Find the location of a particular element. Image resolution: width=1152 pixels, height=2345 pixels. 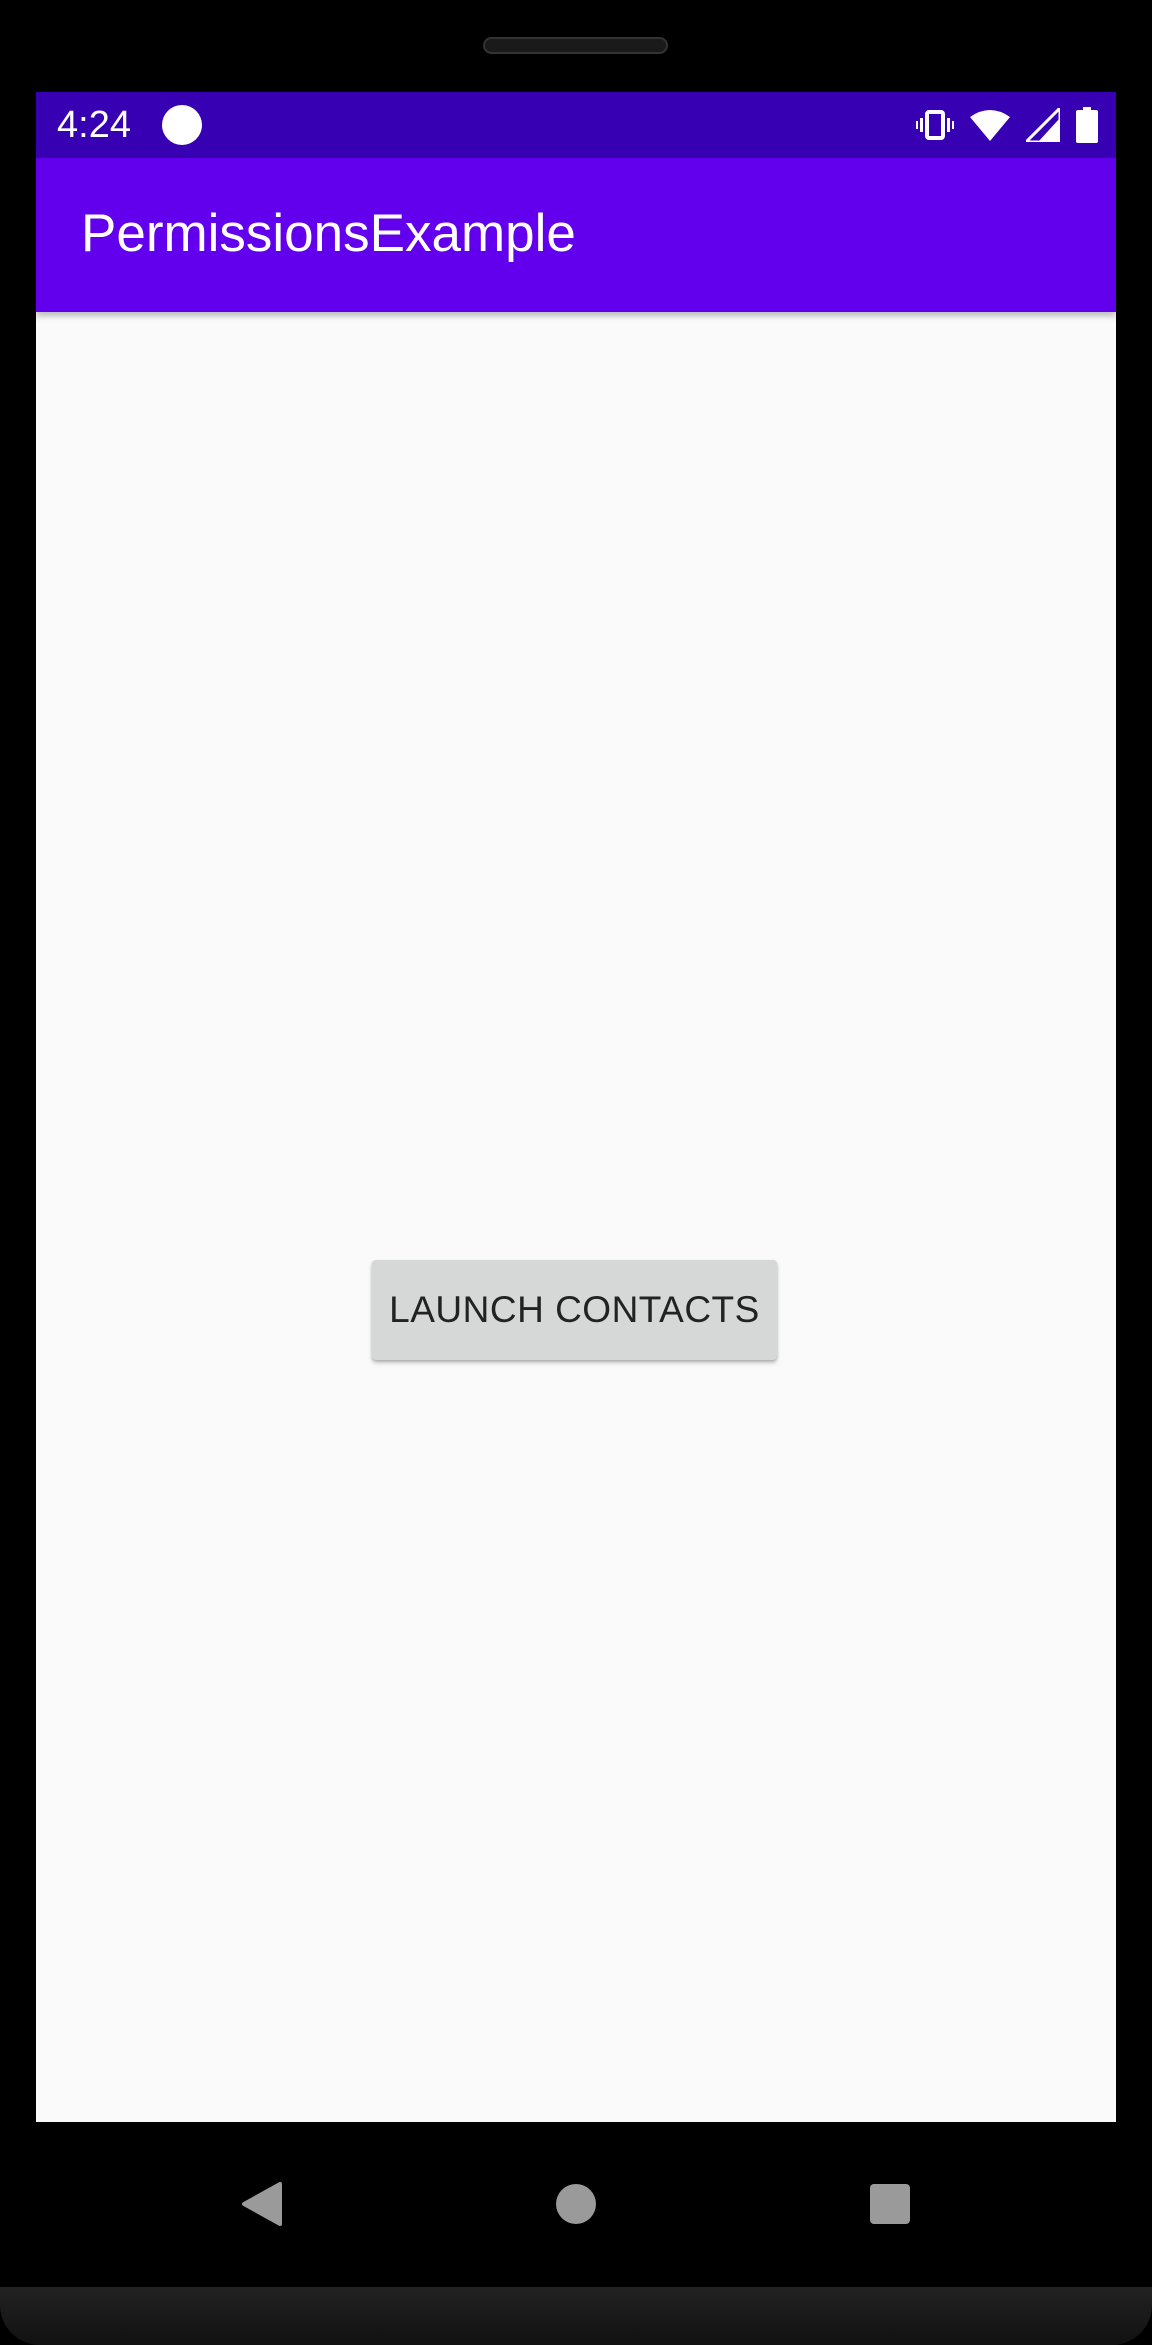

navigation-bar is located at coordinates (576, 2204).